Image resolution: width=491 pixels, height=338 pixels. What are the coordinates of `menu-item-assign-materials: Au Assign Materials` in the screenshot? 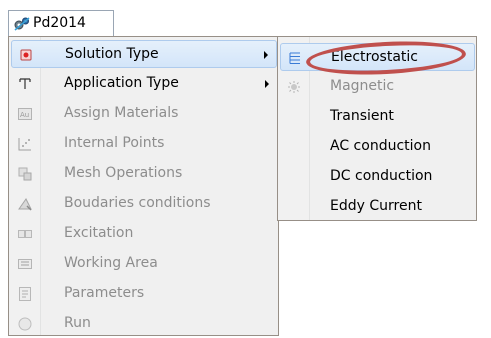 It's located at (144, 114).